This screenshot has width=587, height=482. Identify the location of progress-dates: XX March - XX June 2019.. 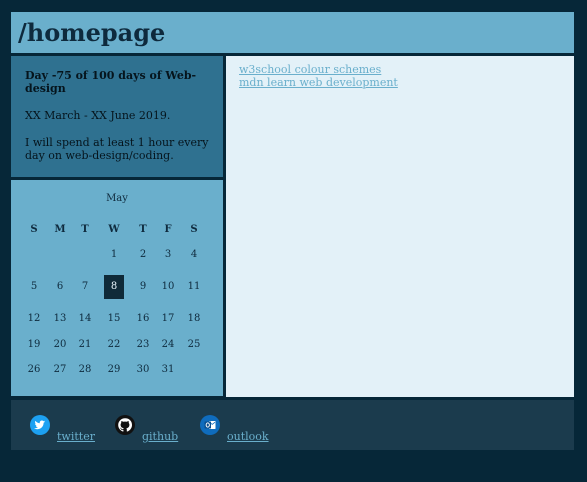
(98, 115).